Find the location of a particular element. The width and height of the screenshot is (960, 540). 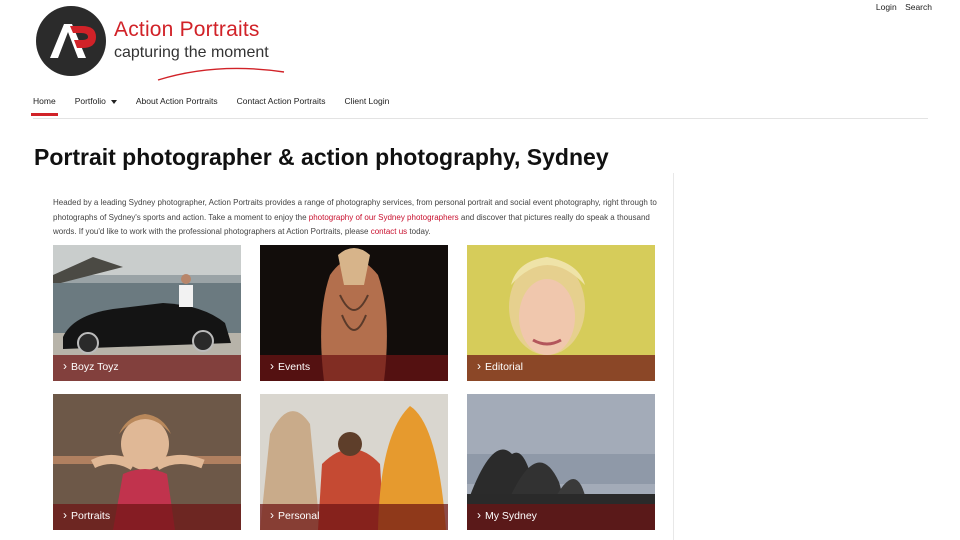

content-divider is located at coordinates (673, 356).